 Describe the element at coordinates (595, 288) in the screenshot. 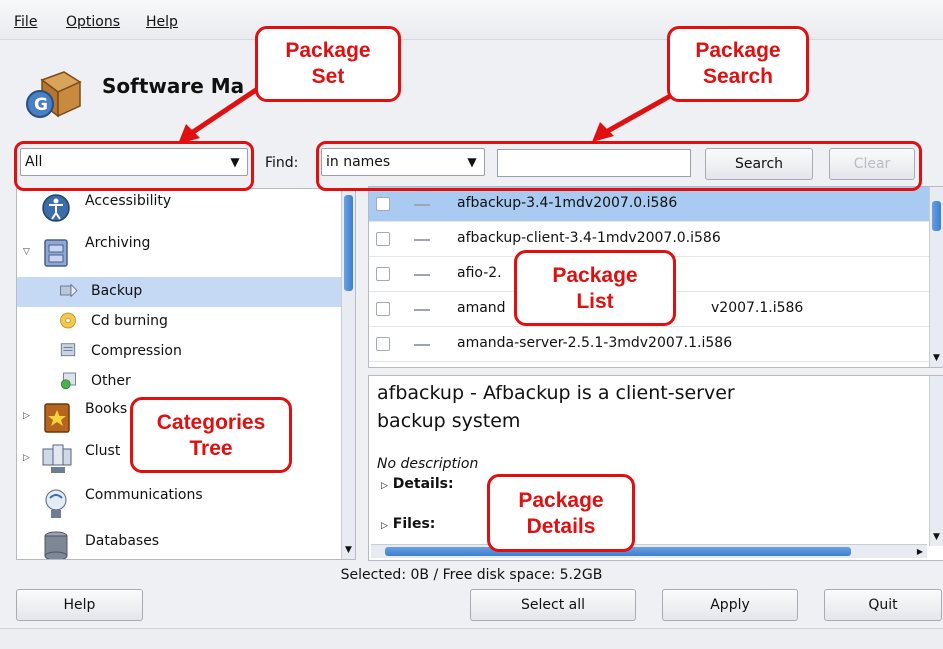

I see `callout-package-list: Package List` at that location.